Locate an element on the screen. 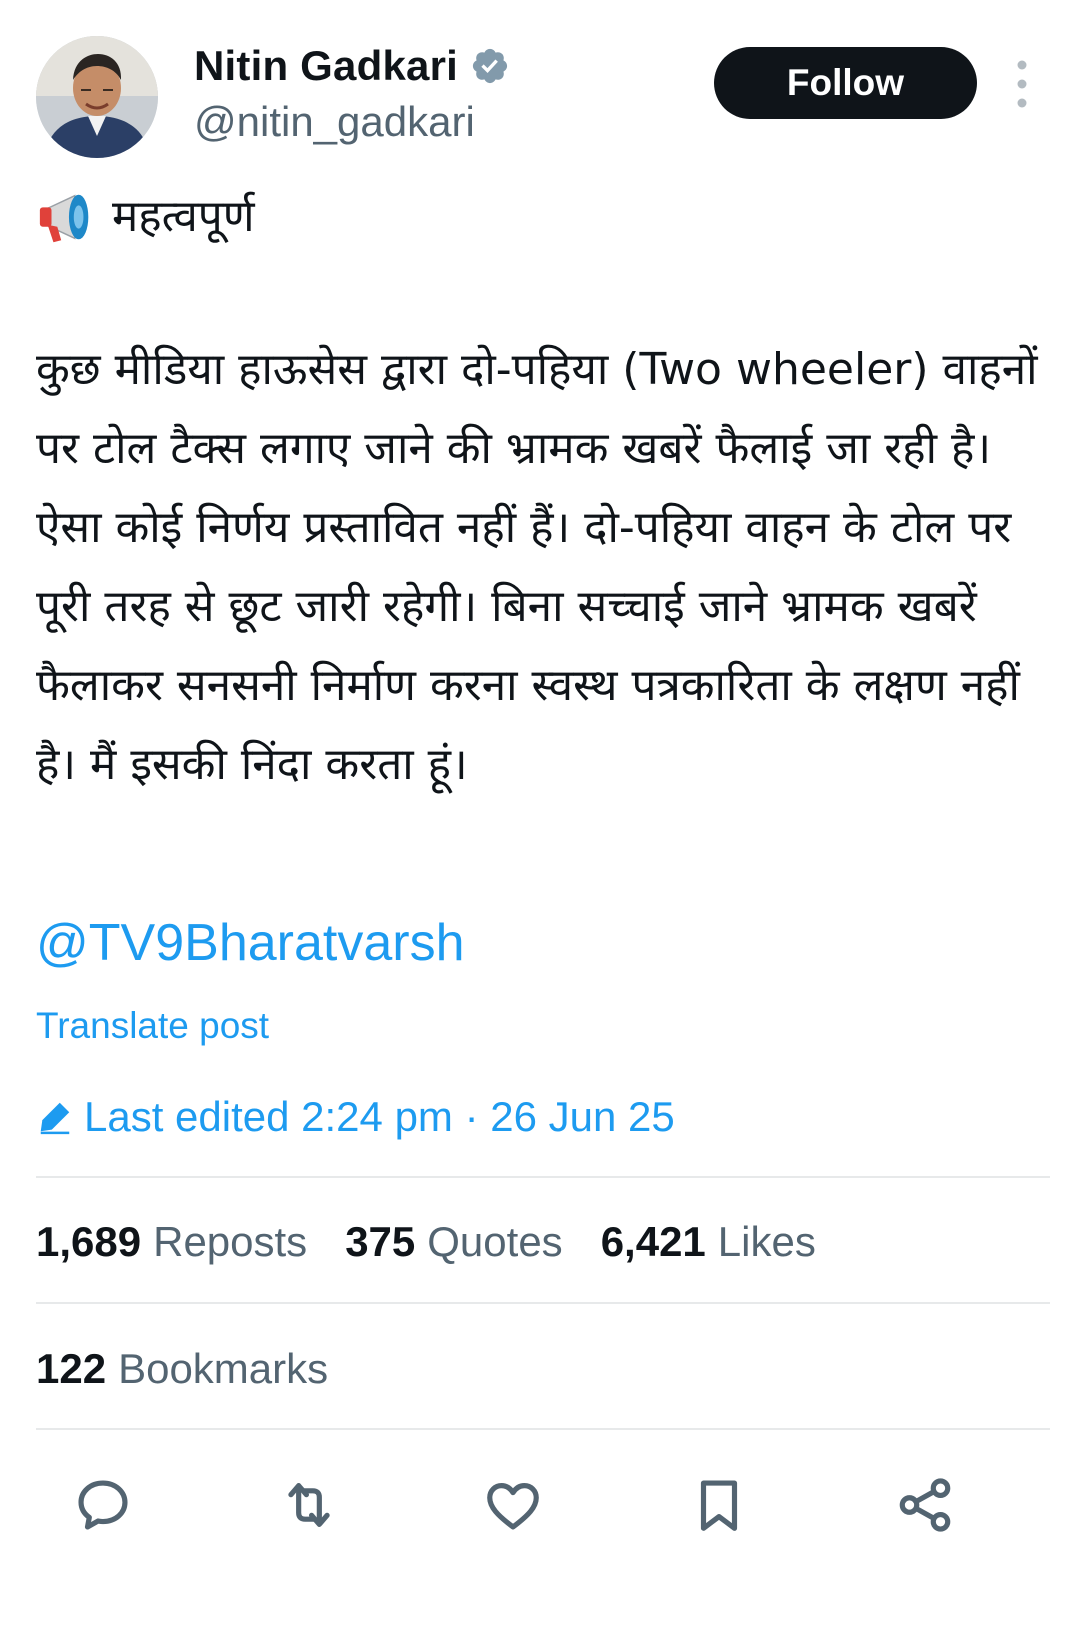 The height and width of the screenshot is (1645, 1080). reply-icon is located at coordinates (103, 1505).